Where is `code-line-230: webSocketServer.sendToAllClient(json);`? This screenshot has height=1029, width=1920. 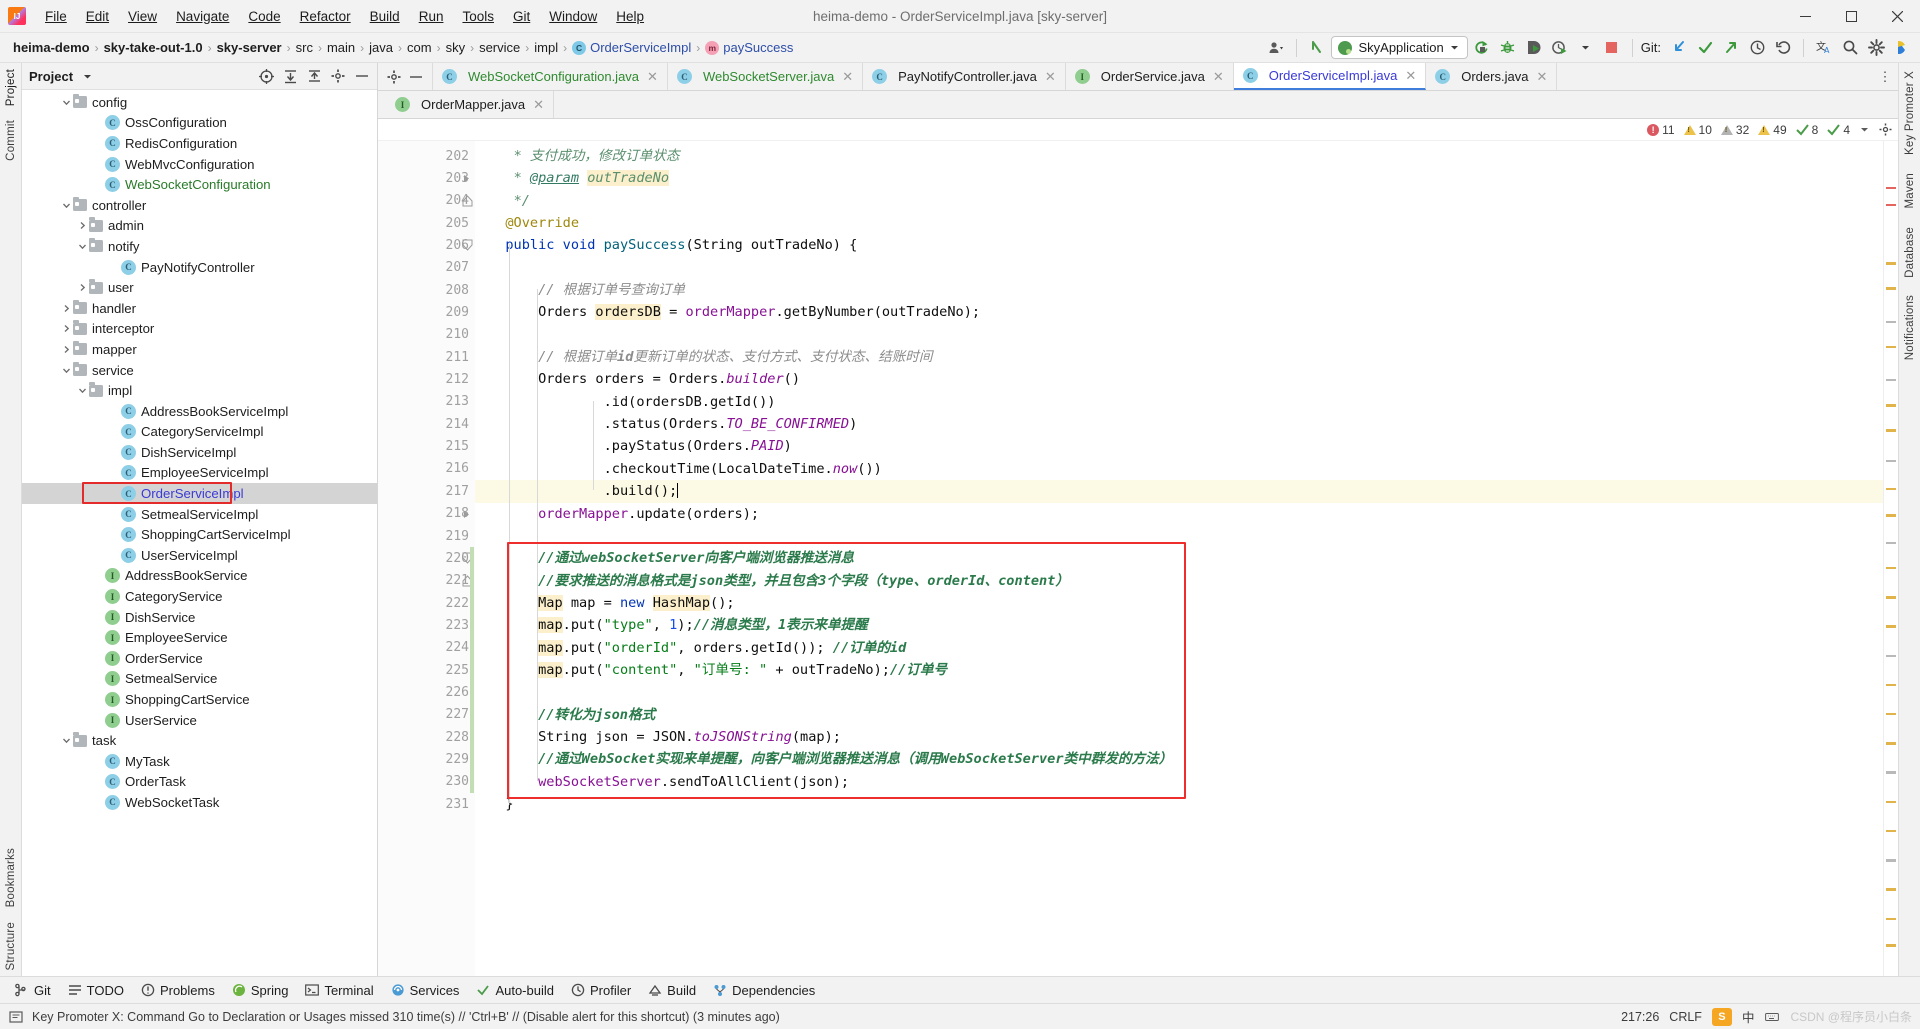
code-line-230: webSocketServer.sendToAllClient(json); is located at coordinates (1179, 782).